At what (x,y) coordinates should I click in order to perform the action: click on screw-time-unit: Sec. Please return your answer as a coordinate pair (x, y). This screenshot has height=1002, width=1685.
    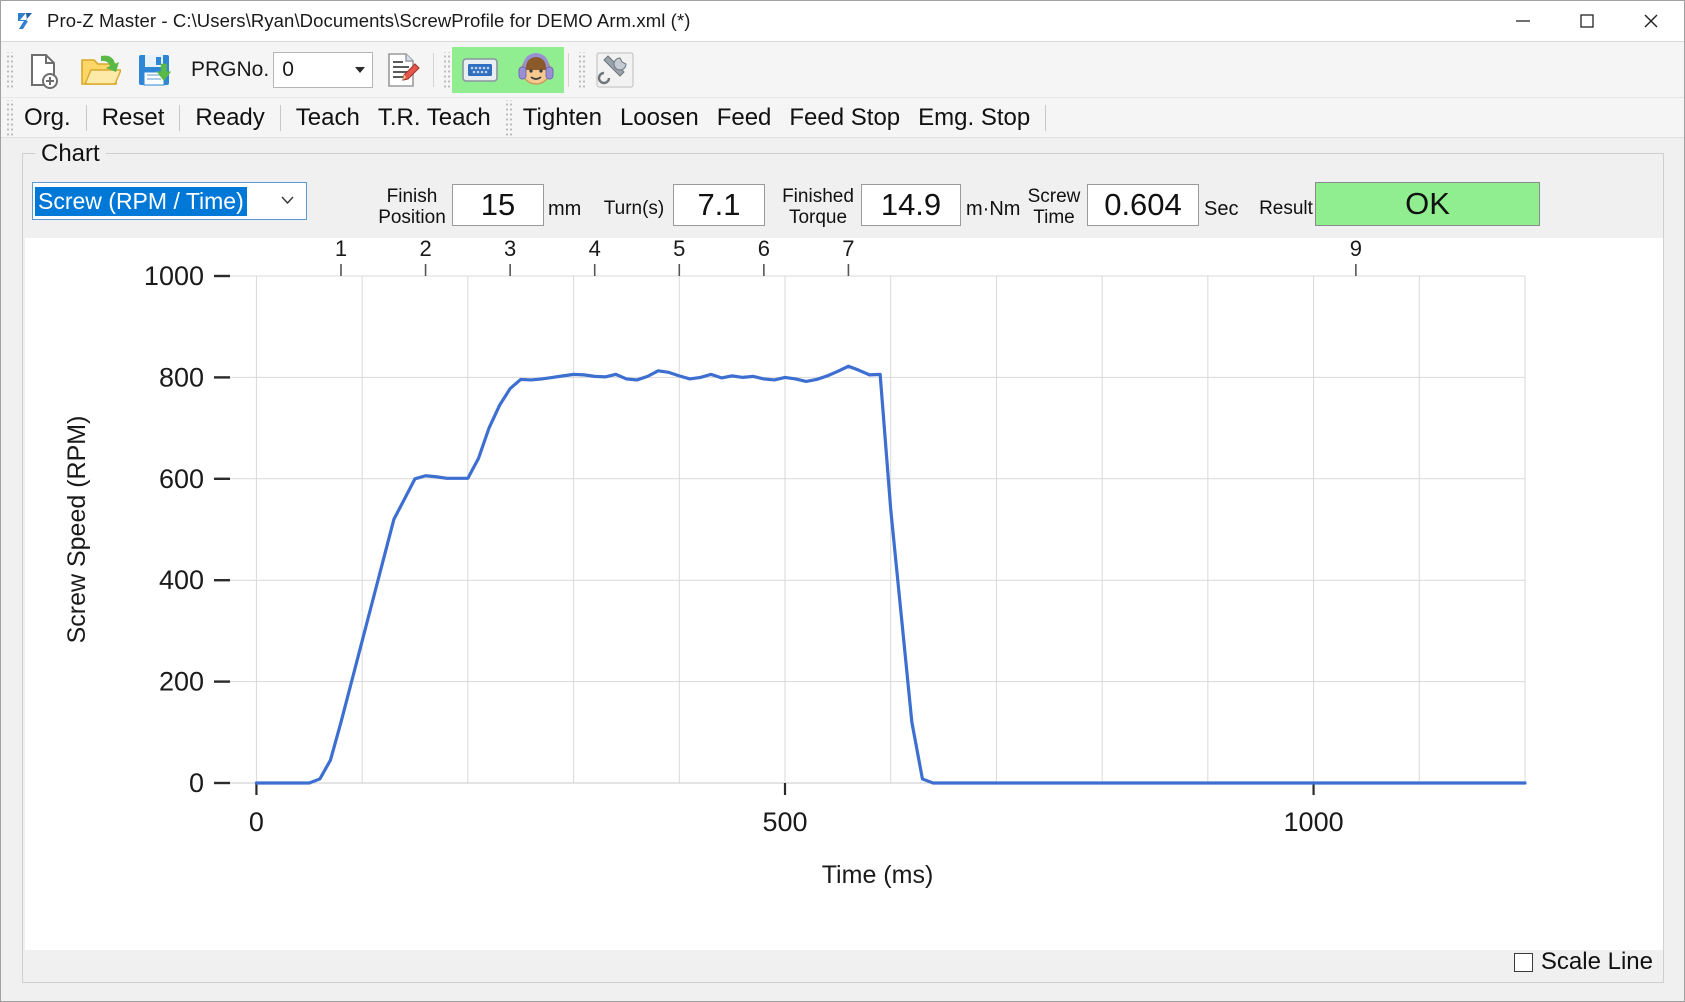
    Looking at the image, I should click on (1221, 209).